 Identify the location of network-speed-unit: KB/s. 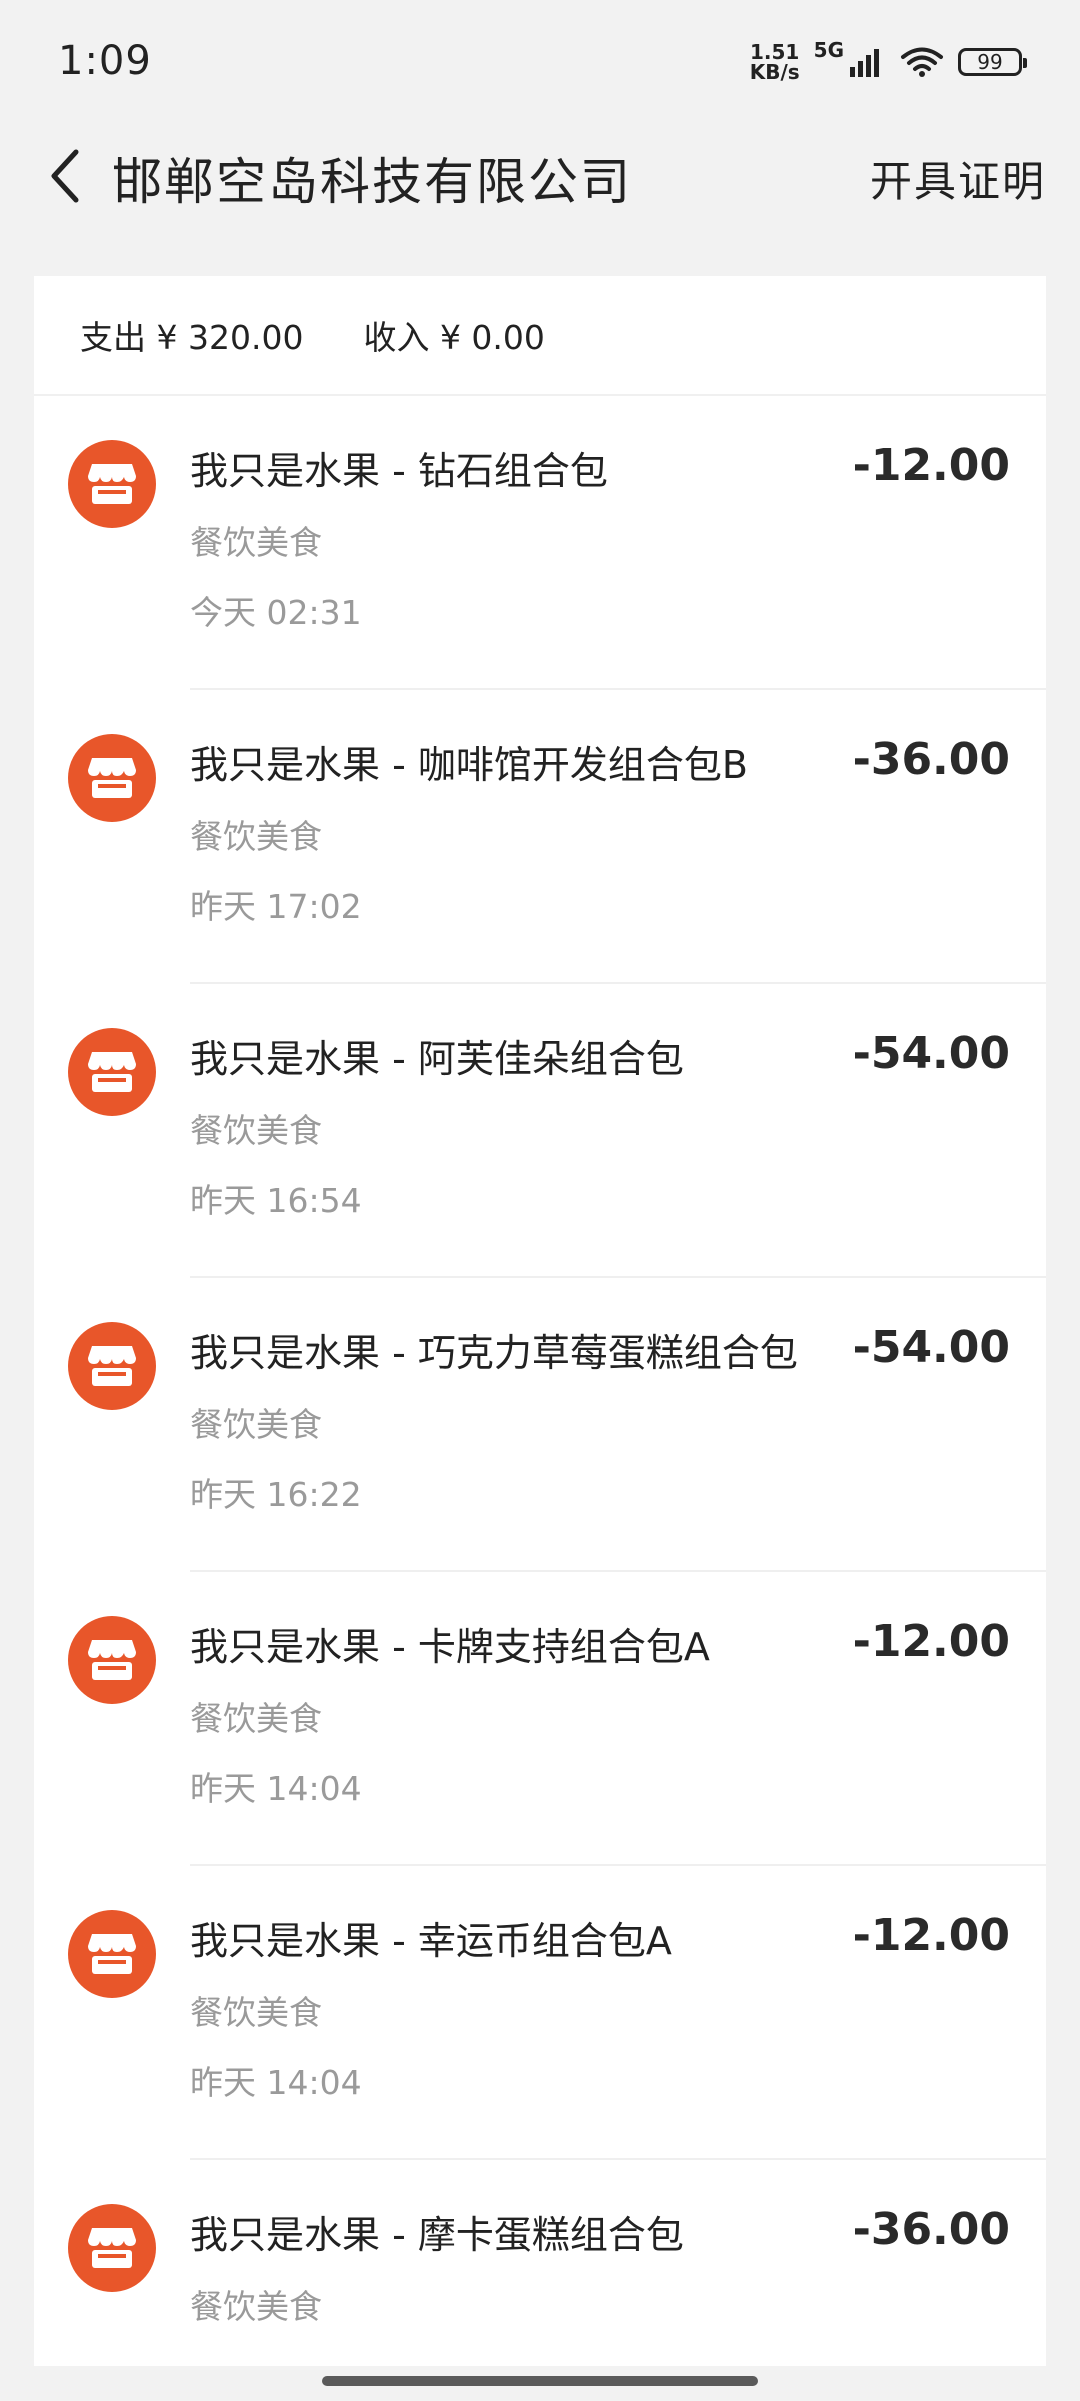
(774, 72).